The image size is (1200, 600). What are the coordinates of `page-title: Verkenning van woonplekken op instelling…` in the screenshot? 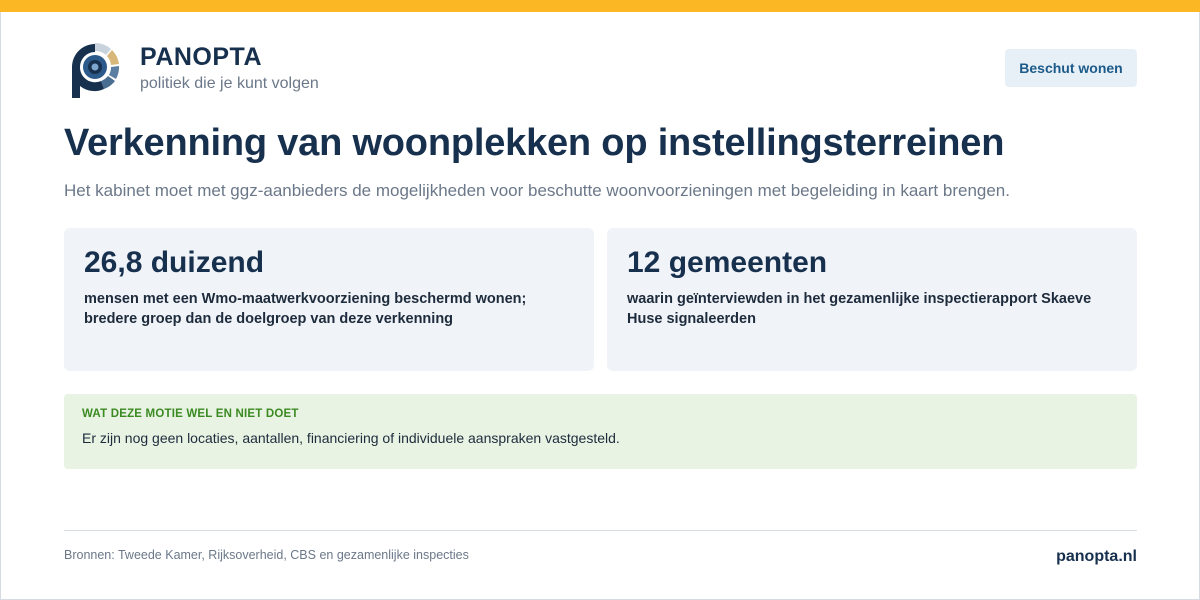 It's located at (534, 143).